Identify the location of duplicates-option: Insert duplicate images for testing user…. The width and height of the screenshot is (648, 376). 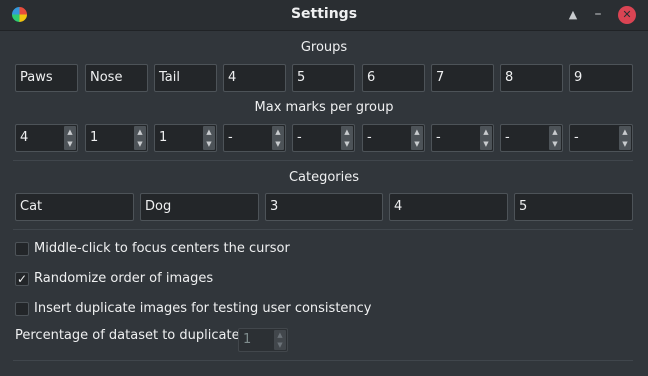
(215, 310).